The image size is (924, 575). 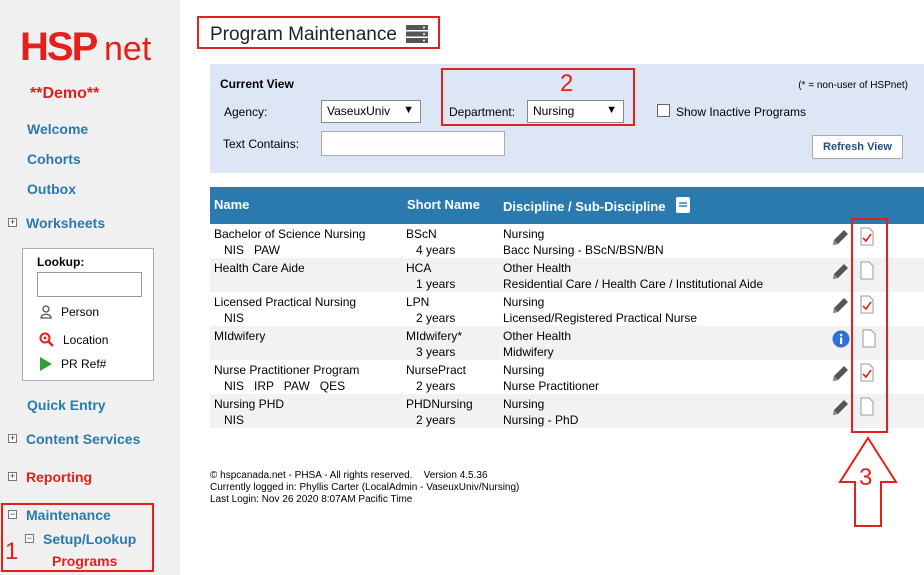 I want to click on annotation-number-1: 1, so click(x=12, y=551).